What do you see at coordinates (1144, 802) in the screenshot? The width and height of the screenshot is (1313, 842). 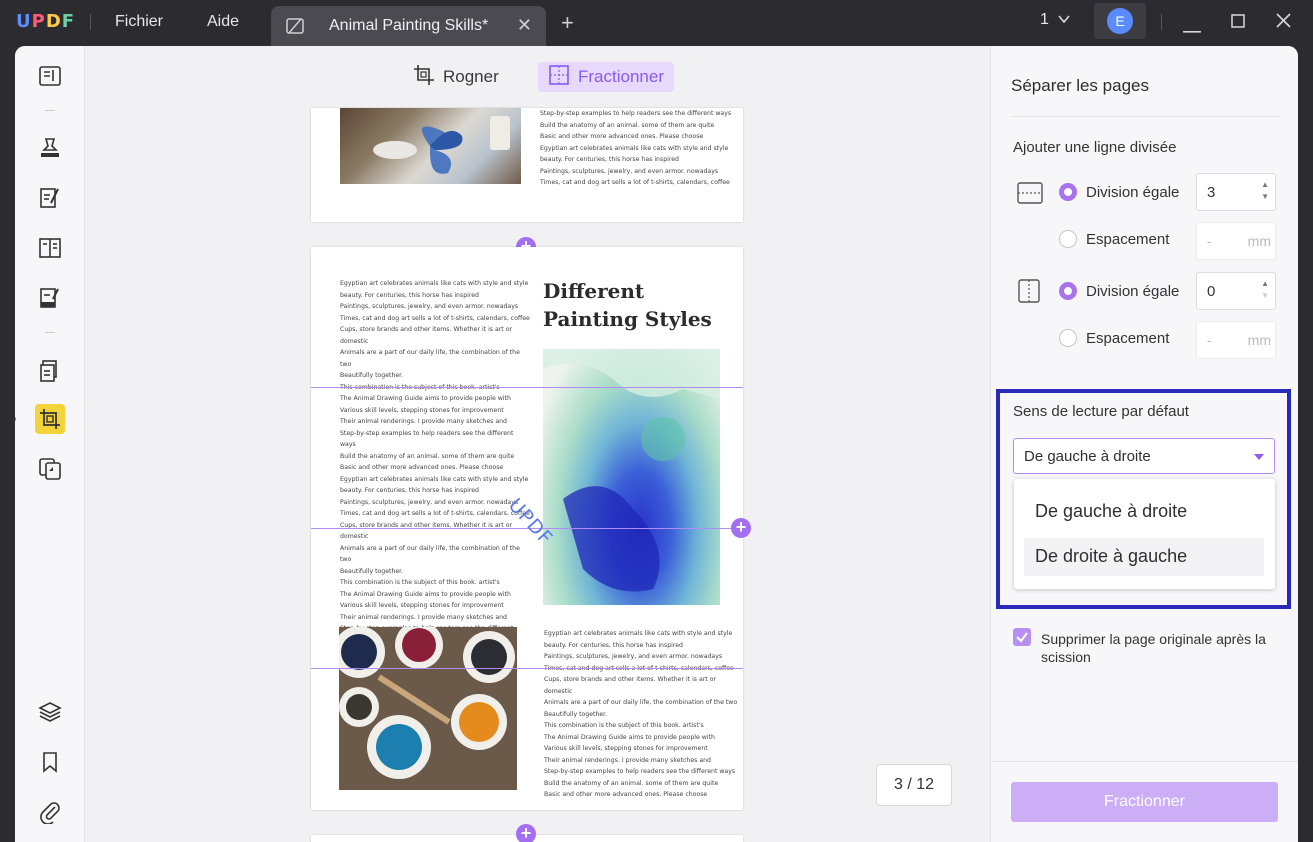 I see `split-button: Fractionner` at bounding box center [1144, 802].